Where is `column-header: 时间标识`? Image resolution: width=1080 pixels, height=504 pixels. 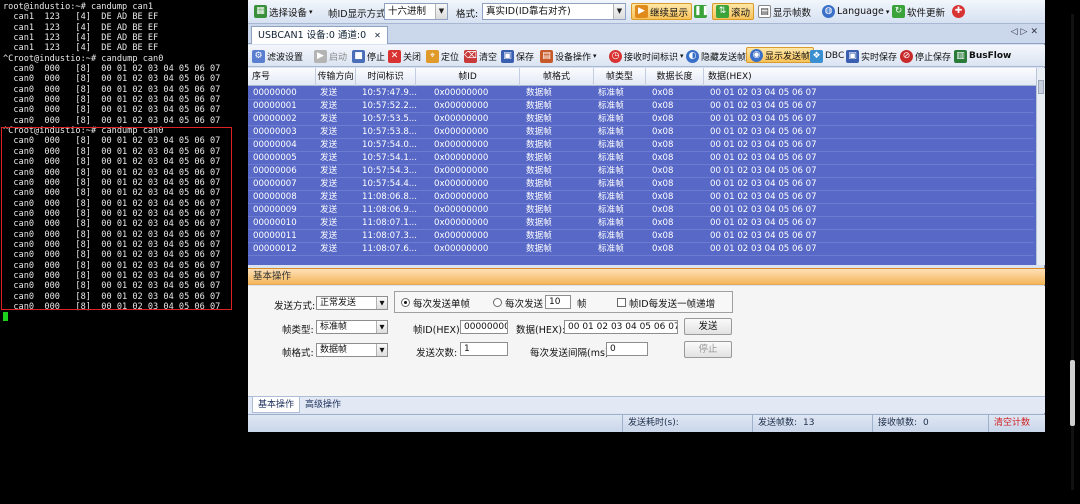
column-header: 时间标识 is located at coordinates (386, 77).